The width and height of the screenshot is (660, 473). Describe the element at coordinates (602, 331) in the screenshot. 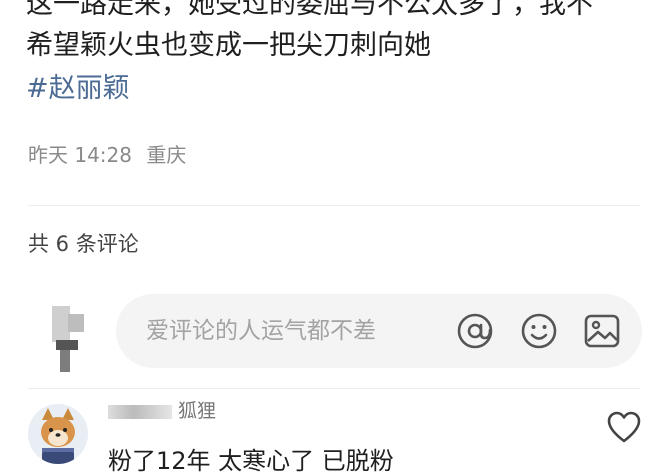

I see `image-icon` at that location.